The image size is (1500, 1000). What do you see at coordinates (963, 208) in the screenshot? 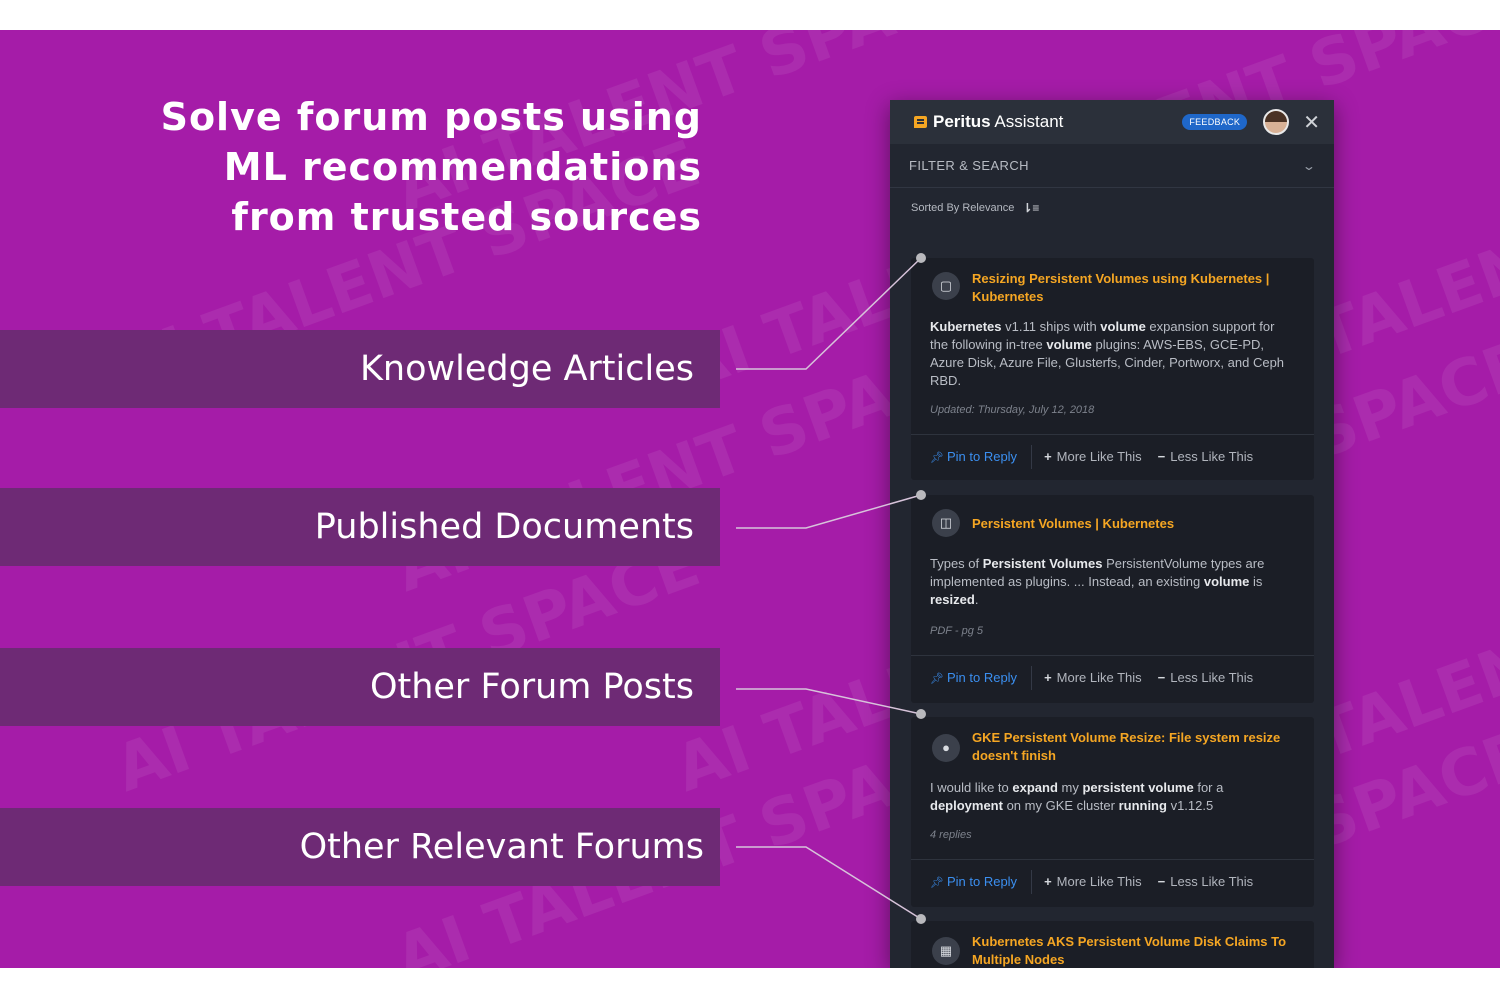
I see `sorted-label: Sorted By Relevance` at bounding box center [963, 208].